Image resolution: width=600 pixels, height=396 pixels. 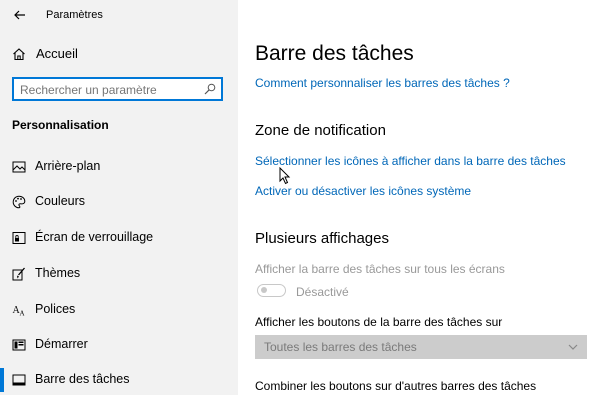 What do you see at coordinates (19, 345) in the screenshot?
I see `start-icon` at bounding box center [19, 345].